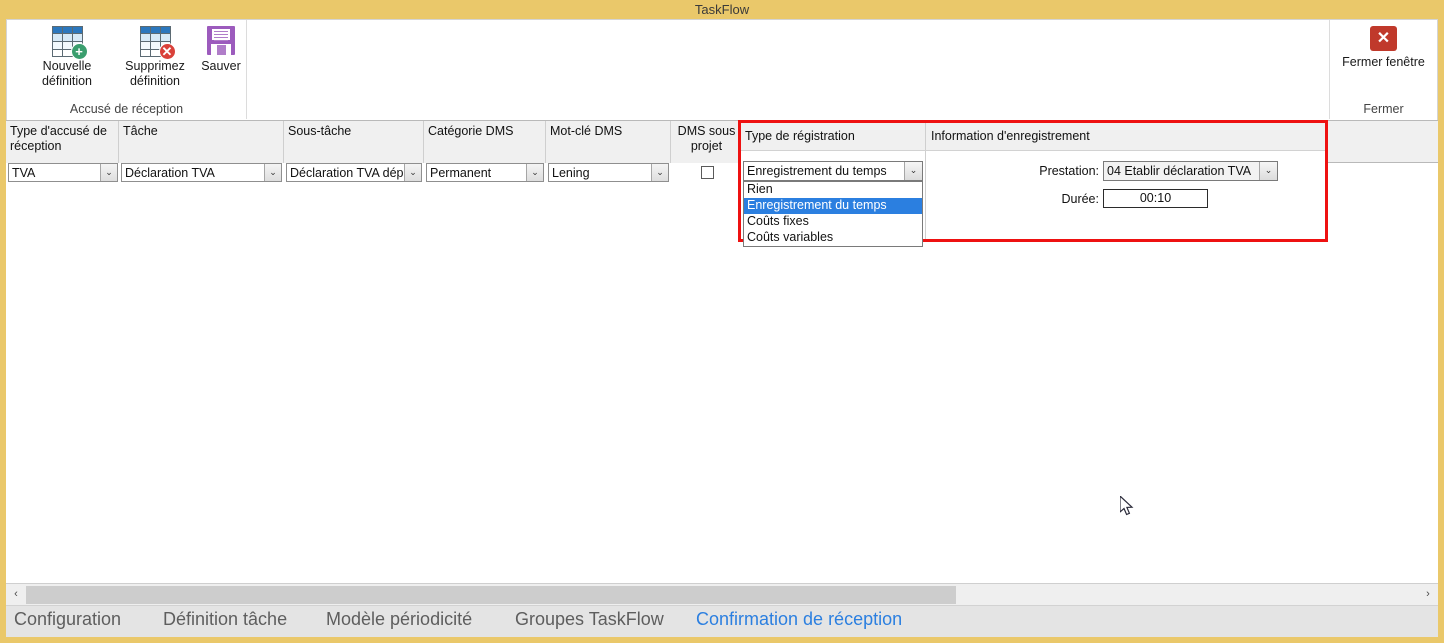 Image resolution: width=1444 pixels, height=643 pixels. Describe the element at coordinates (833, 206) in the screenshot. I see `dropdown-option-enregistrement-du-temps: Enregistrement du temps` at that location.